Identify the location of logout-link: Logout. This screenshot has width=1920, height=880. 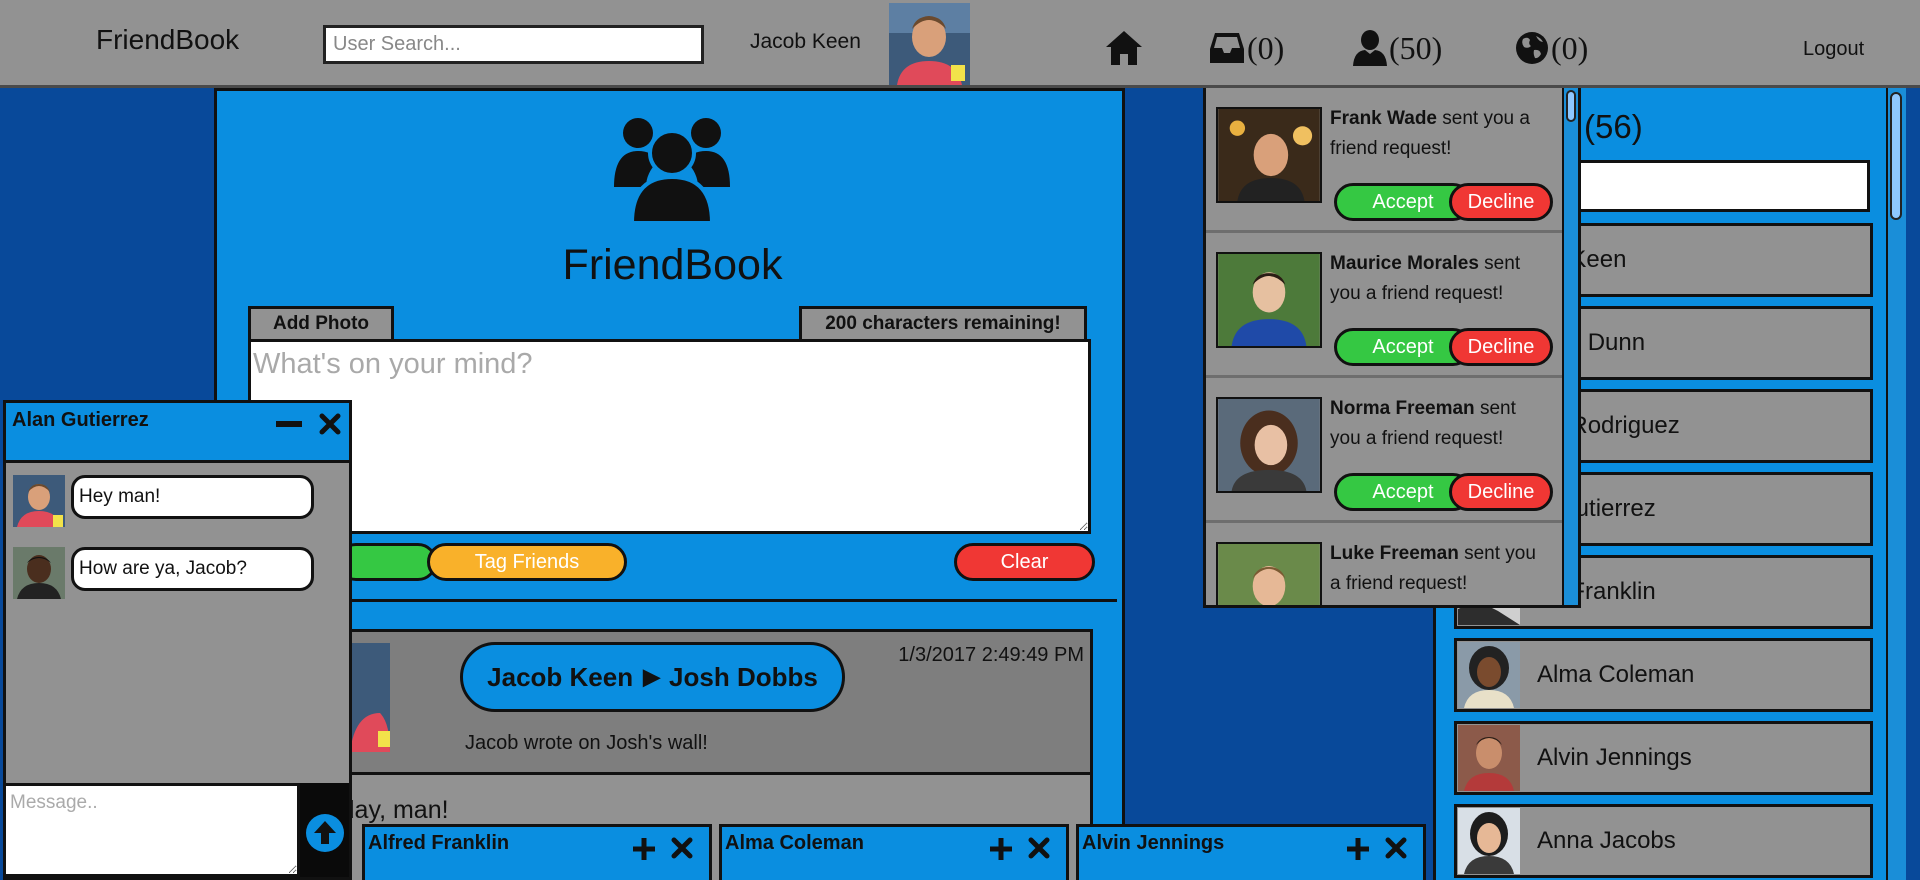
(1833, 49).